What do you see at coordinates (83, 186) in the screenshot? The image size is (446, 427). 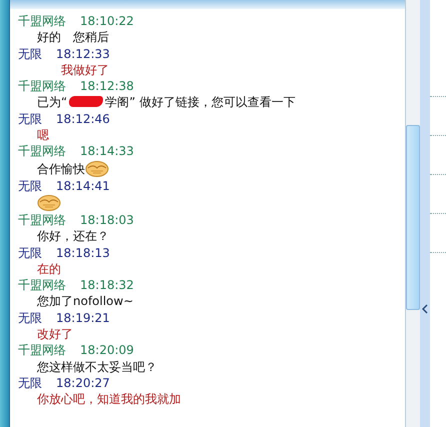 I see `message-time: 18:14:41` at bounding box center [83, 186].